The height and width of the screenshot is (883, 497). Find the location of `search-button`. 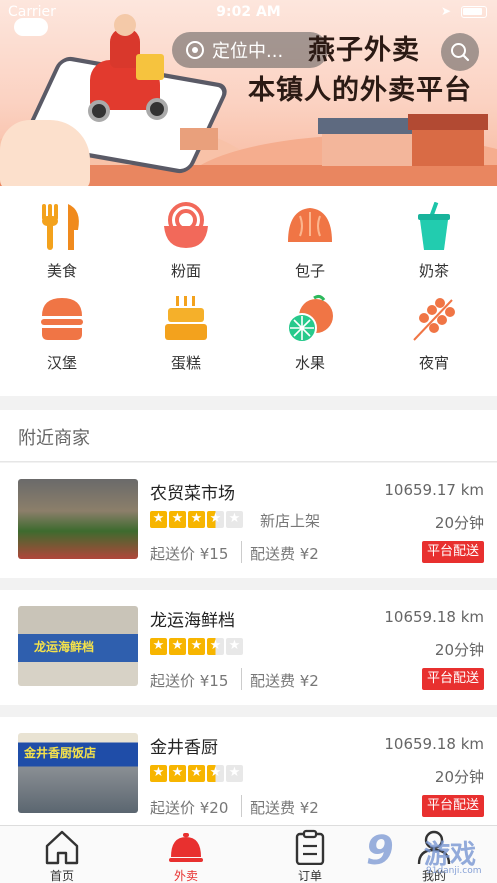

search-button is located at coordinates (460, 52).